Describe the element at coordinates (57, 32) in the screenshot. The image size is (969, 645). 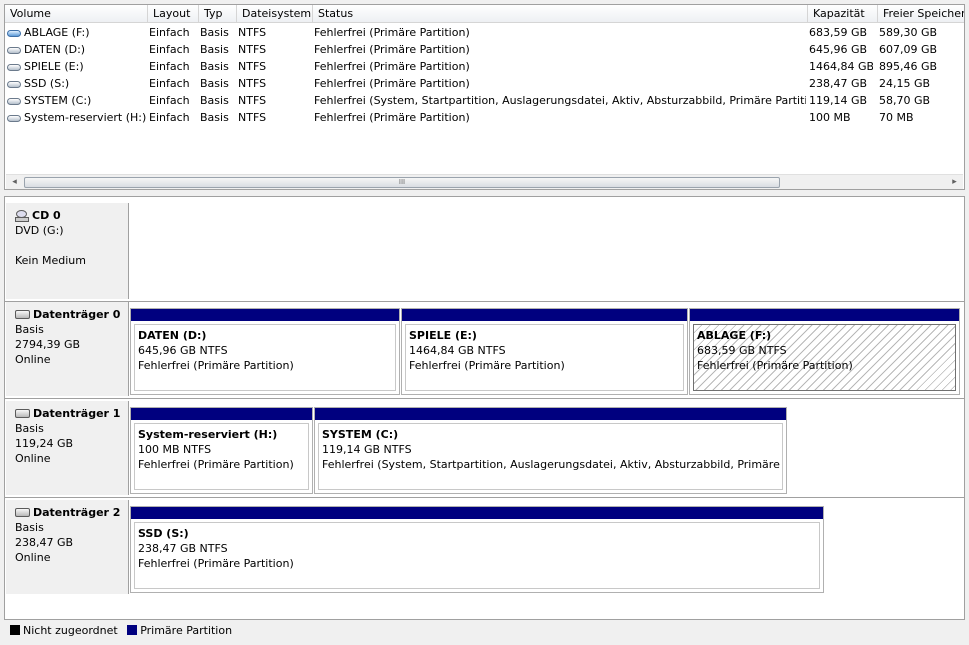
I see `volume-name: ABLAGE (F:)` at that location.